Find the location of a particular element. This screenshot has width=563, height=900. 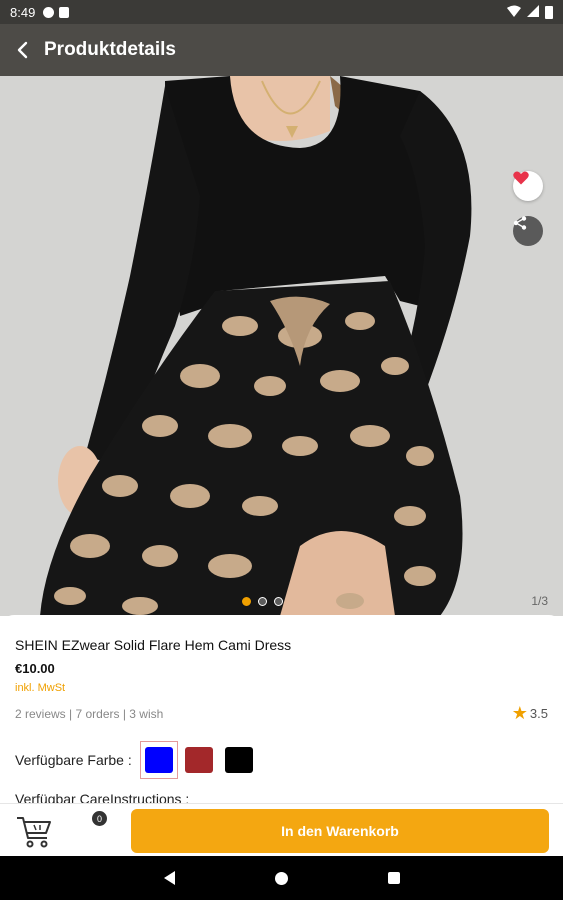

page-title: Produktdetails is located at coordinates (110, 49).